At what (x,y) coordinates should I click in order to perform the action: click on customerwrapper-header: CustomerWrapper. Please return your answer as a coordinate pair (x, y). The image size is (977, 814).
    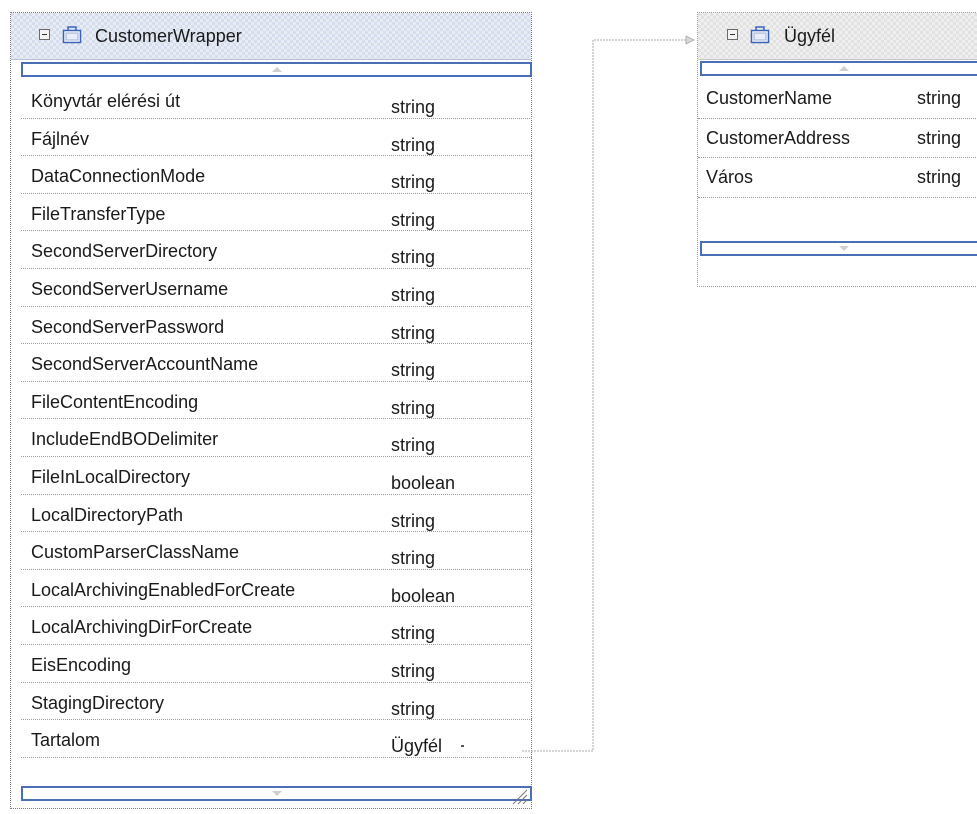
    Looking at the image, I should click on (271, 36).